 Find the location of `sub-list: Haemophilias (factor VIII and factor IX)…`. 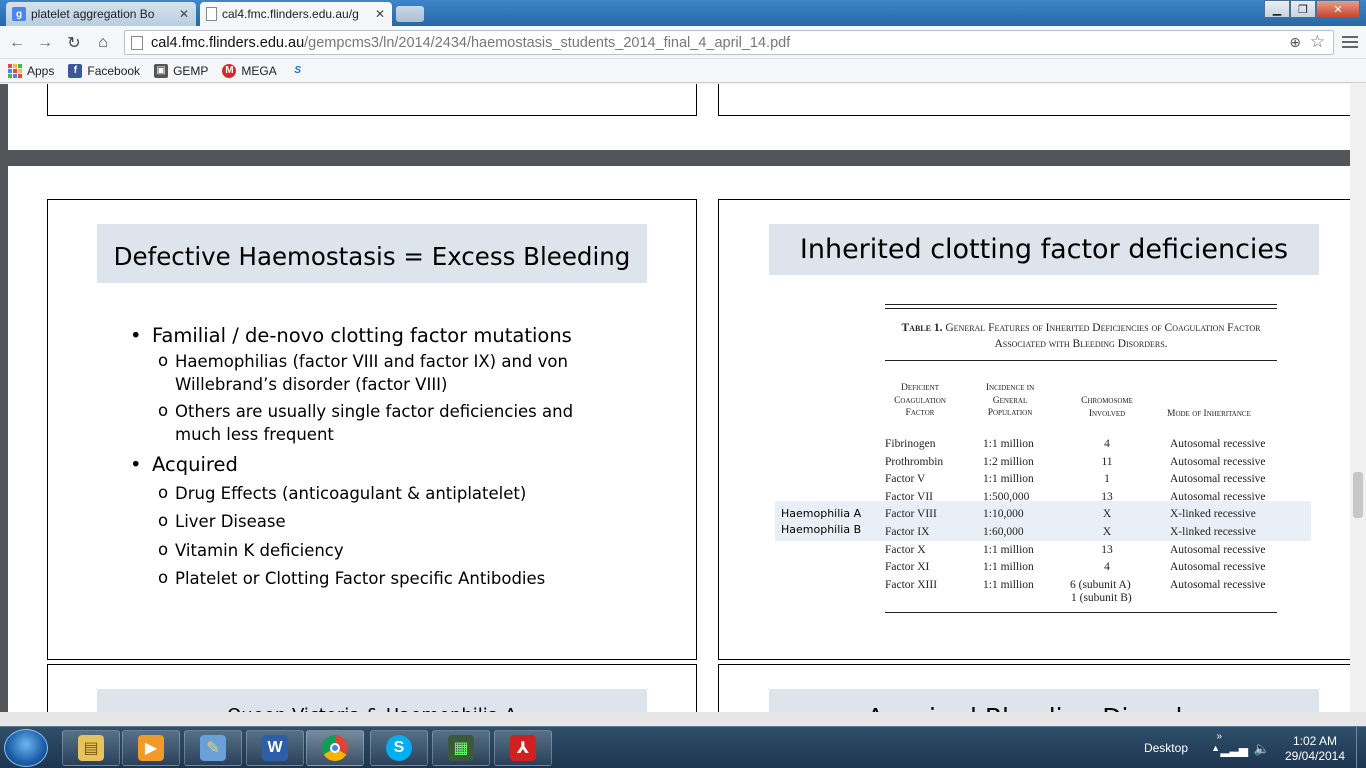

sub-list: Haemophilias (factor VIII and factor IX)… is located at coordinates (377, 397).